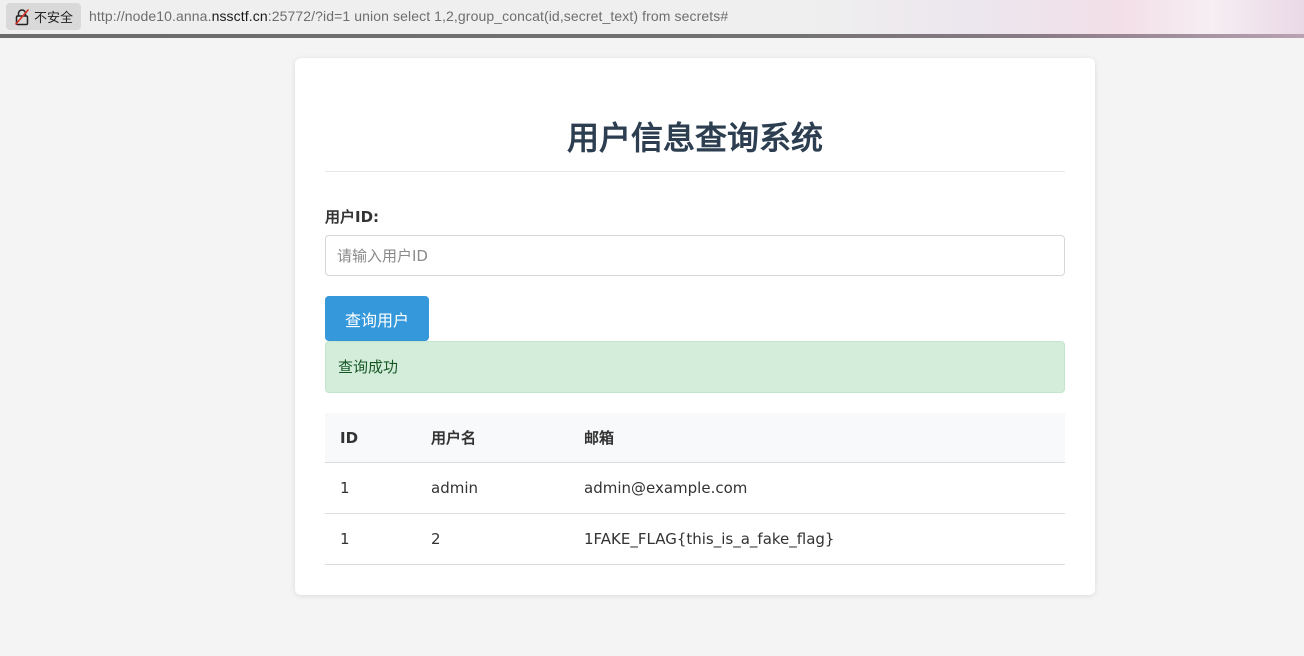 This screenshot has height=656, width=1304. Describe the element at coordinates (370, 438) in the screenshot. I see `column-header-id: ID` at that location.